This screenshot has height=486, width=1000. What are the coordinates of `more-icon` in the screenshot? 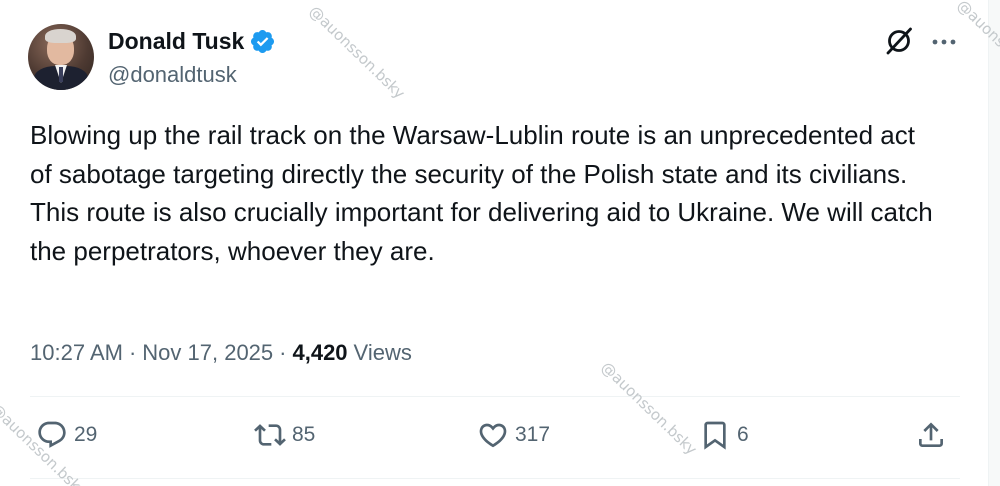 It's located at (944, 42).